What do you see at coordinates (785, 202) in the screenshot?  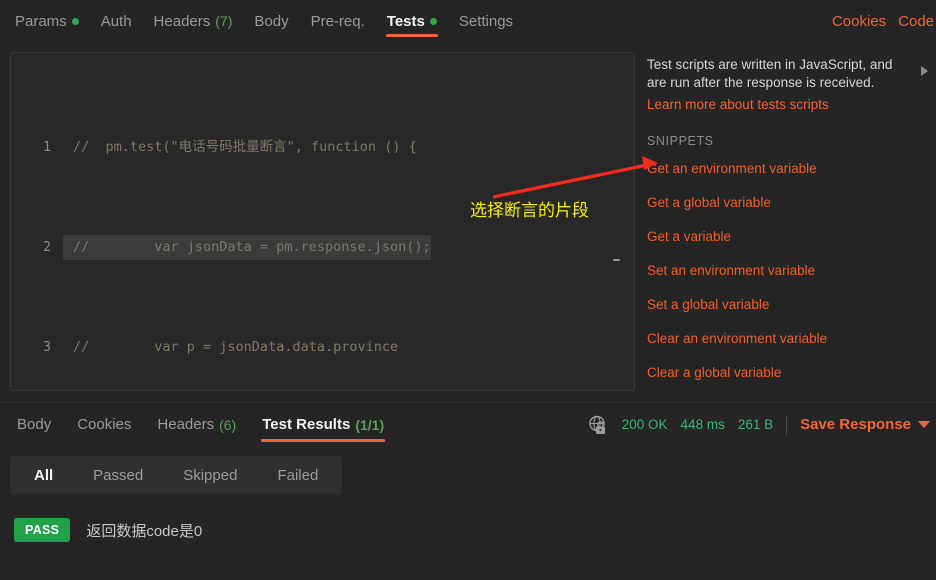 I see `snippet-get-global-variable: Get a global variable` at bounding box center [785, 202].